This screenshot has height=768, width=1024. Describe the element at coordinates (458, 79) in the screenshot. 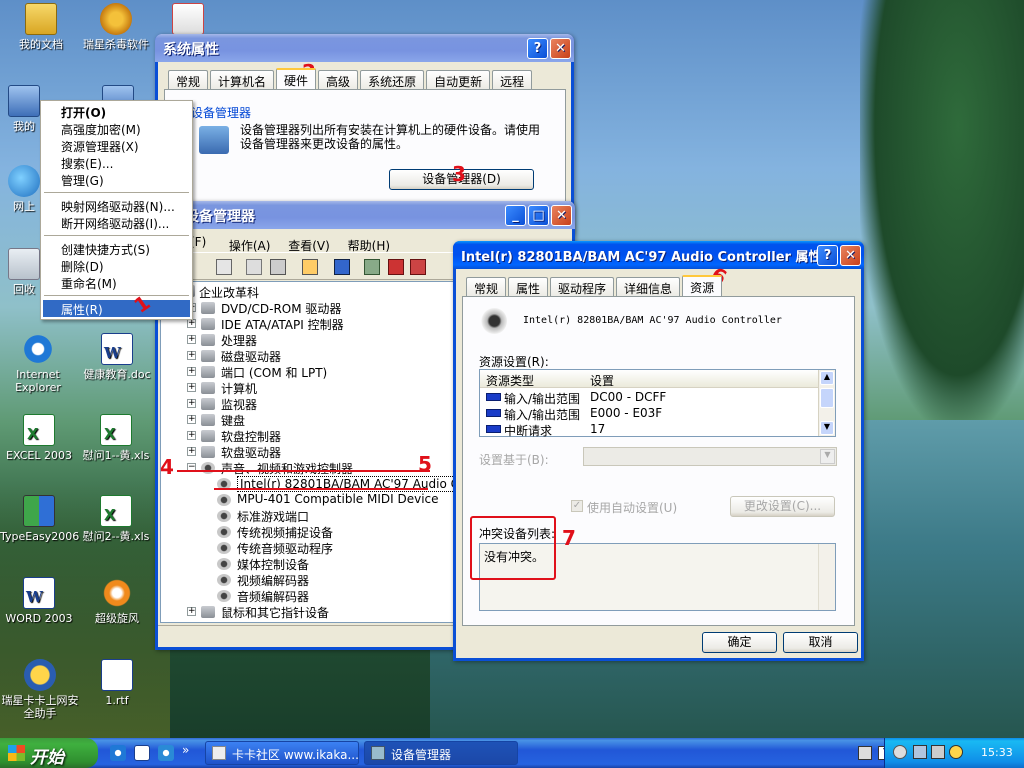

I see `tab-auto-update: 自动更新` at that location.